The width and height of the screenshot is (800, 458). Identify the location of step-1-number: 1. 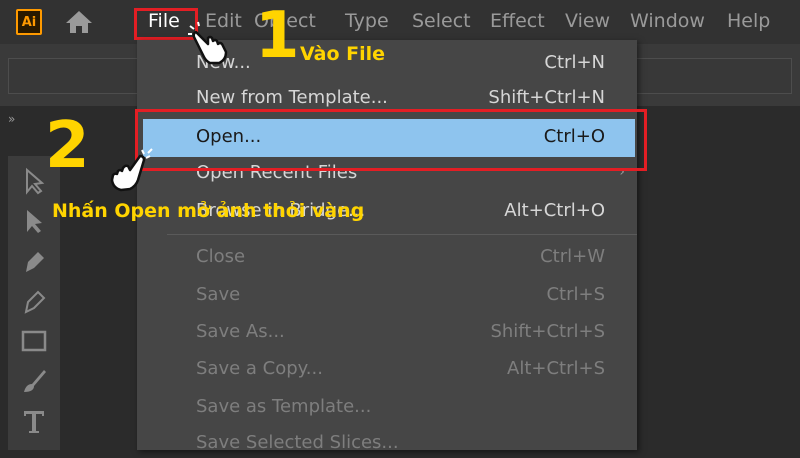
(277, 36).